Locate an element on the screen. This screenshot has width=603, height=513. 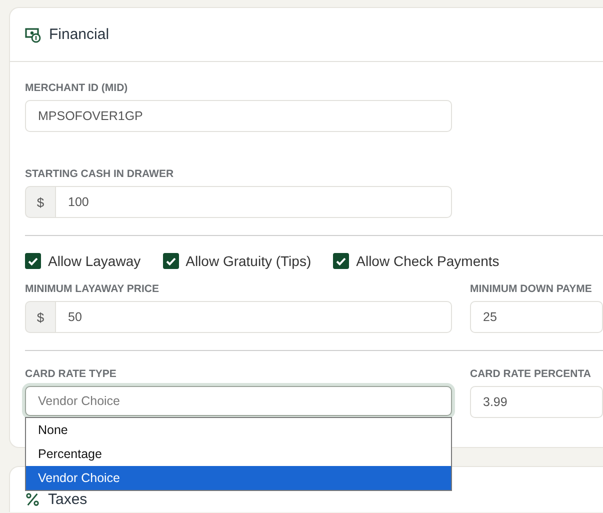
cash-icon is located at coordinates (33, 34).